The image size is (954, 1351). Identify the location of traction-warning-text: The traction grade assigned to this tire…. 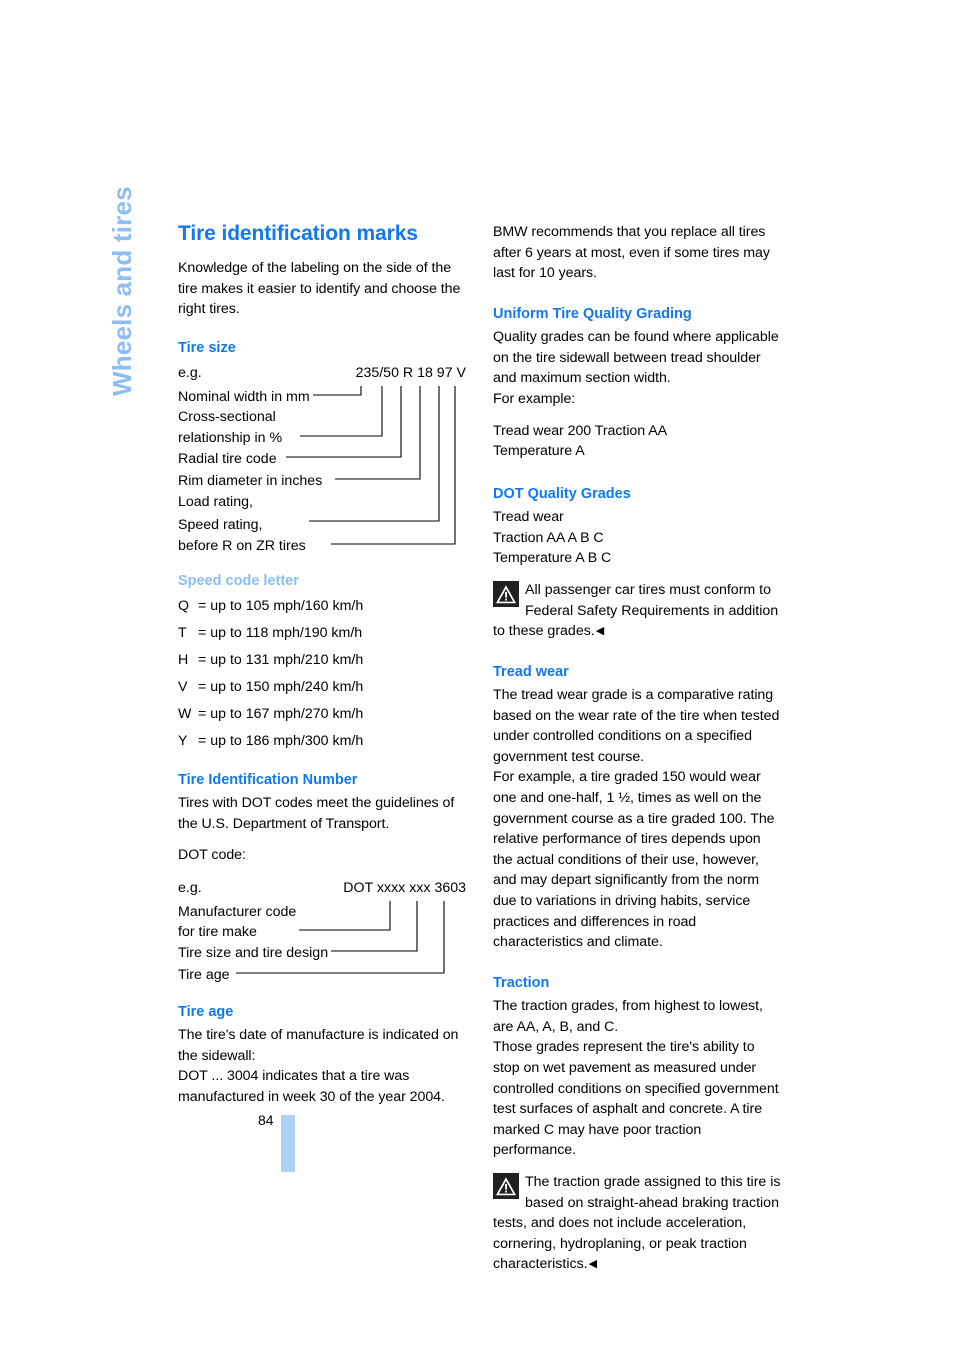
(637, 1223).